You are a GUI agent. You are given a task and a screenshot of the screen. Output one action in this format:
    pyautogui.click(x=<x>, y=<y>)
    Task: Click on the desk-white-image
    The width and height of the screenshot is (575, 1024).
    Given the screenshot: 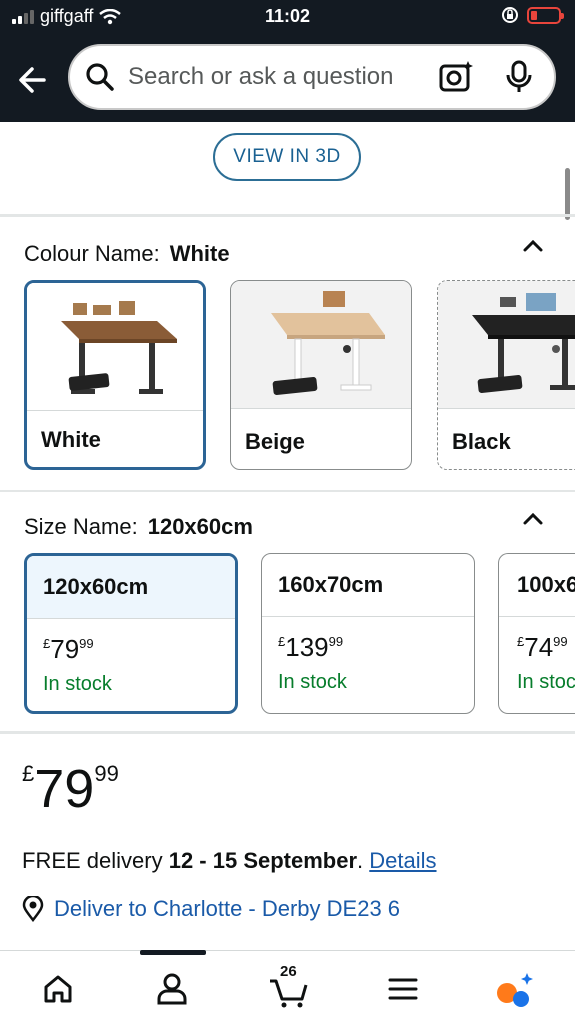 What is the action you would take?
    pyautogui.click(x=115, y=347)
    